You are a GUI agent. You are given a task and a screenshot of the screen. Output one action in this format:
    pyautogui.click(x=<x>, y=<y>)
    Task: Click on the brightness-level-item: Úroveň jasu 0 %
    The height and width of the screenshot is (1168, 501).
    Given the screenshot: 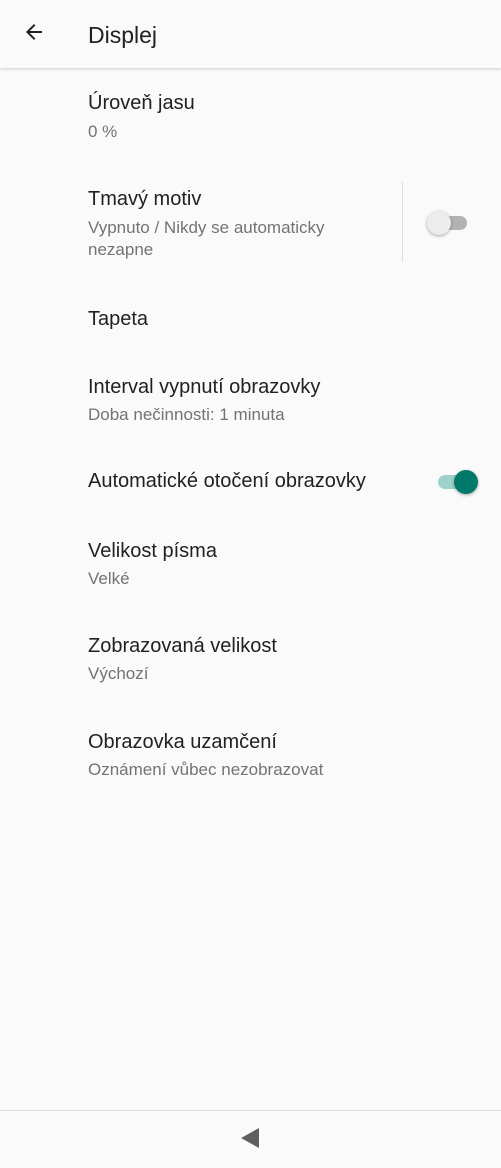 What is the action you would take?
    pyautogui.click(x=250, y=116)
    